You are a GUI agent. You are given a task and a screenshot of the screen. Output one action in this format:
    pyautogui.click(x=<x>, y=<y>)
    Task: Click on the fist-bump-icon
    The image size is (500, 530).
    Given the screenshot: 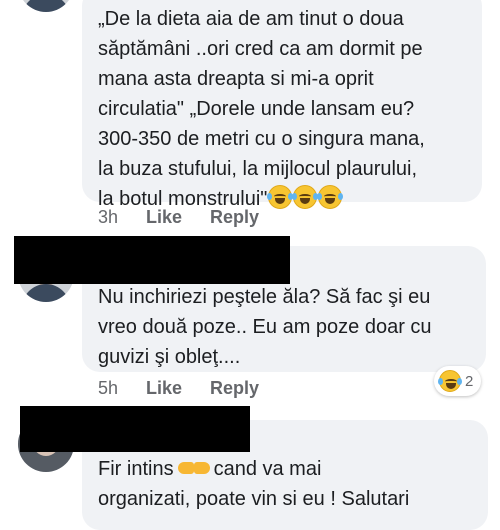 What is the action you would take?
    pyautogui.click(x=193, y=468)
    